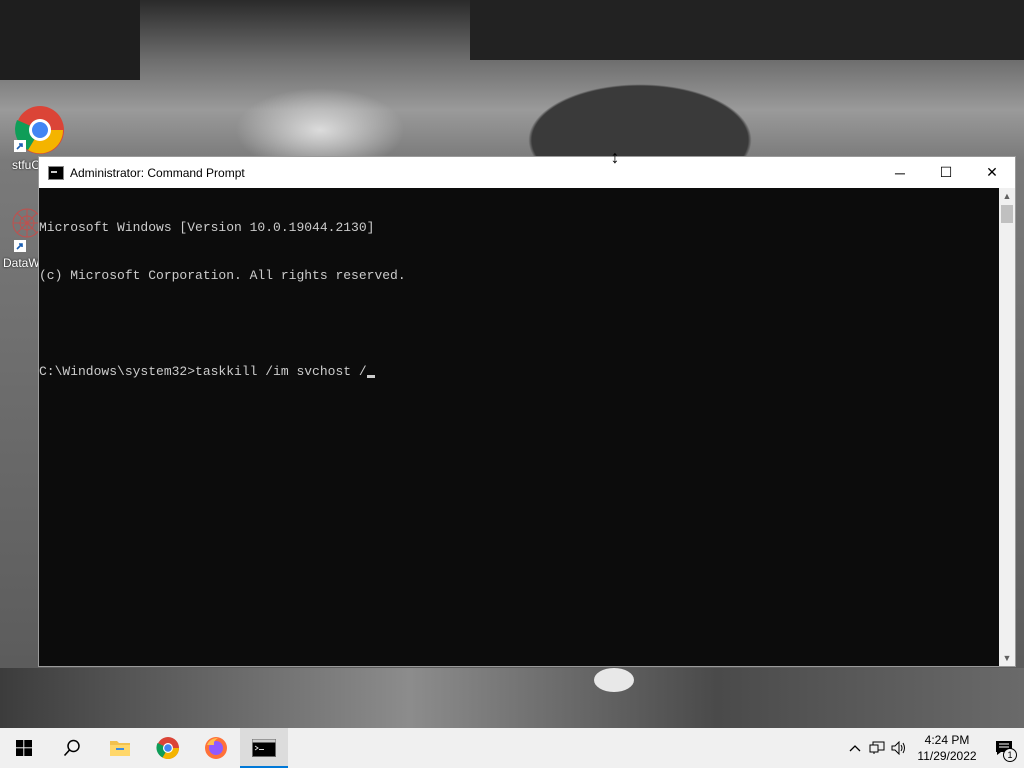  I want to click on file-explorer-icon, so click(120, 748).